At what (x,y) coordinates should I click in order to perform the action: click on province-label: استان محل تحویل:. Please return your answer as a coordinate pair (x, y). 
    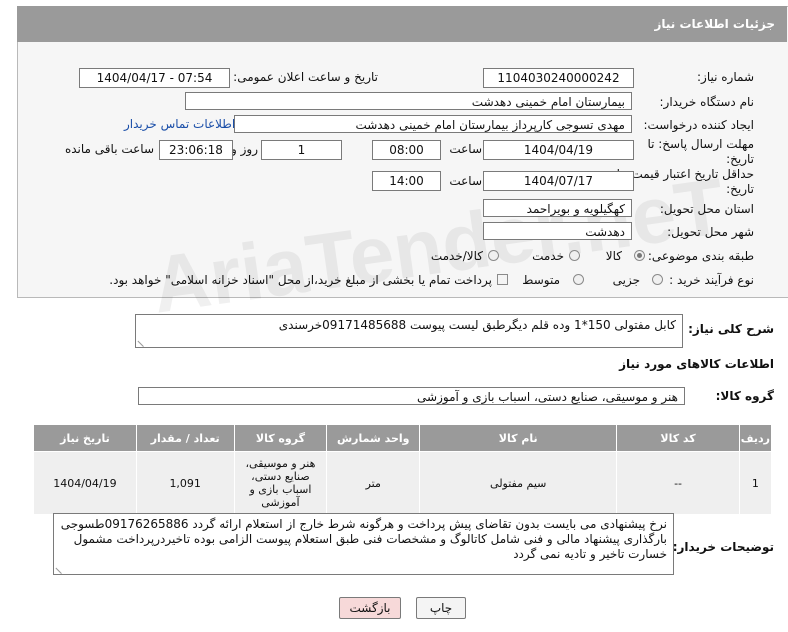
    Looking at the image, I should click on (706, 209).